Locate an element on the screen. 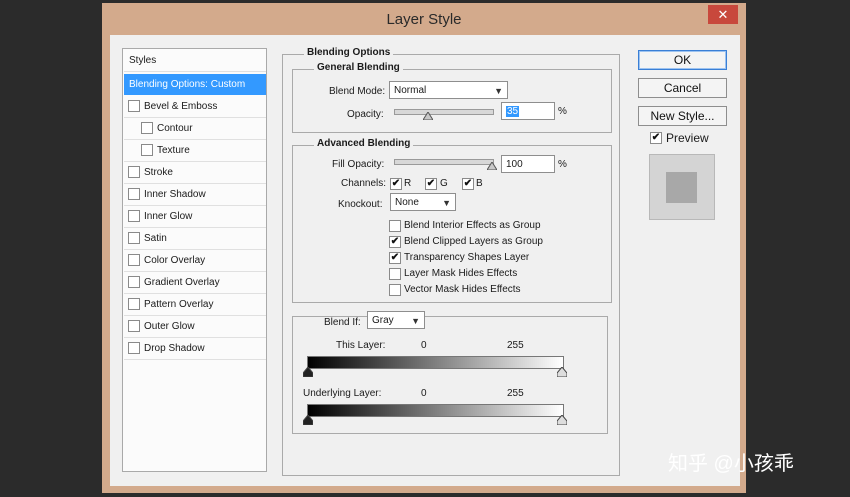 The width and height of the screenshot is (850, 497). knockout-select: None ▼ is located at coordinates (423, 202).